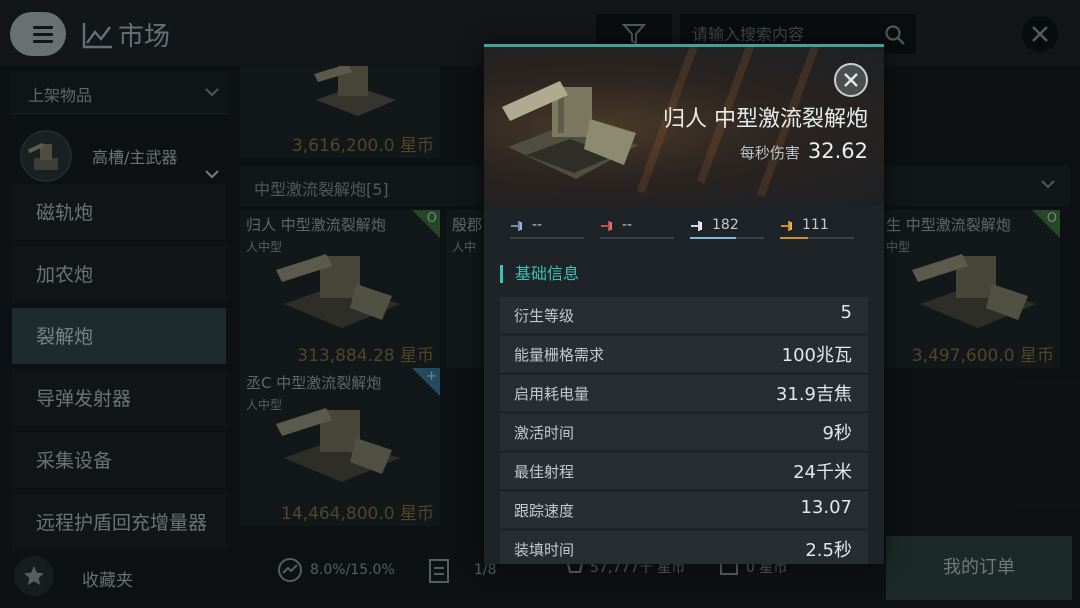  I want to click on turret-image, so click(570, 130).